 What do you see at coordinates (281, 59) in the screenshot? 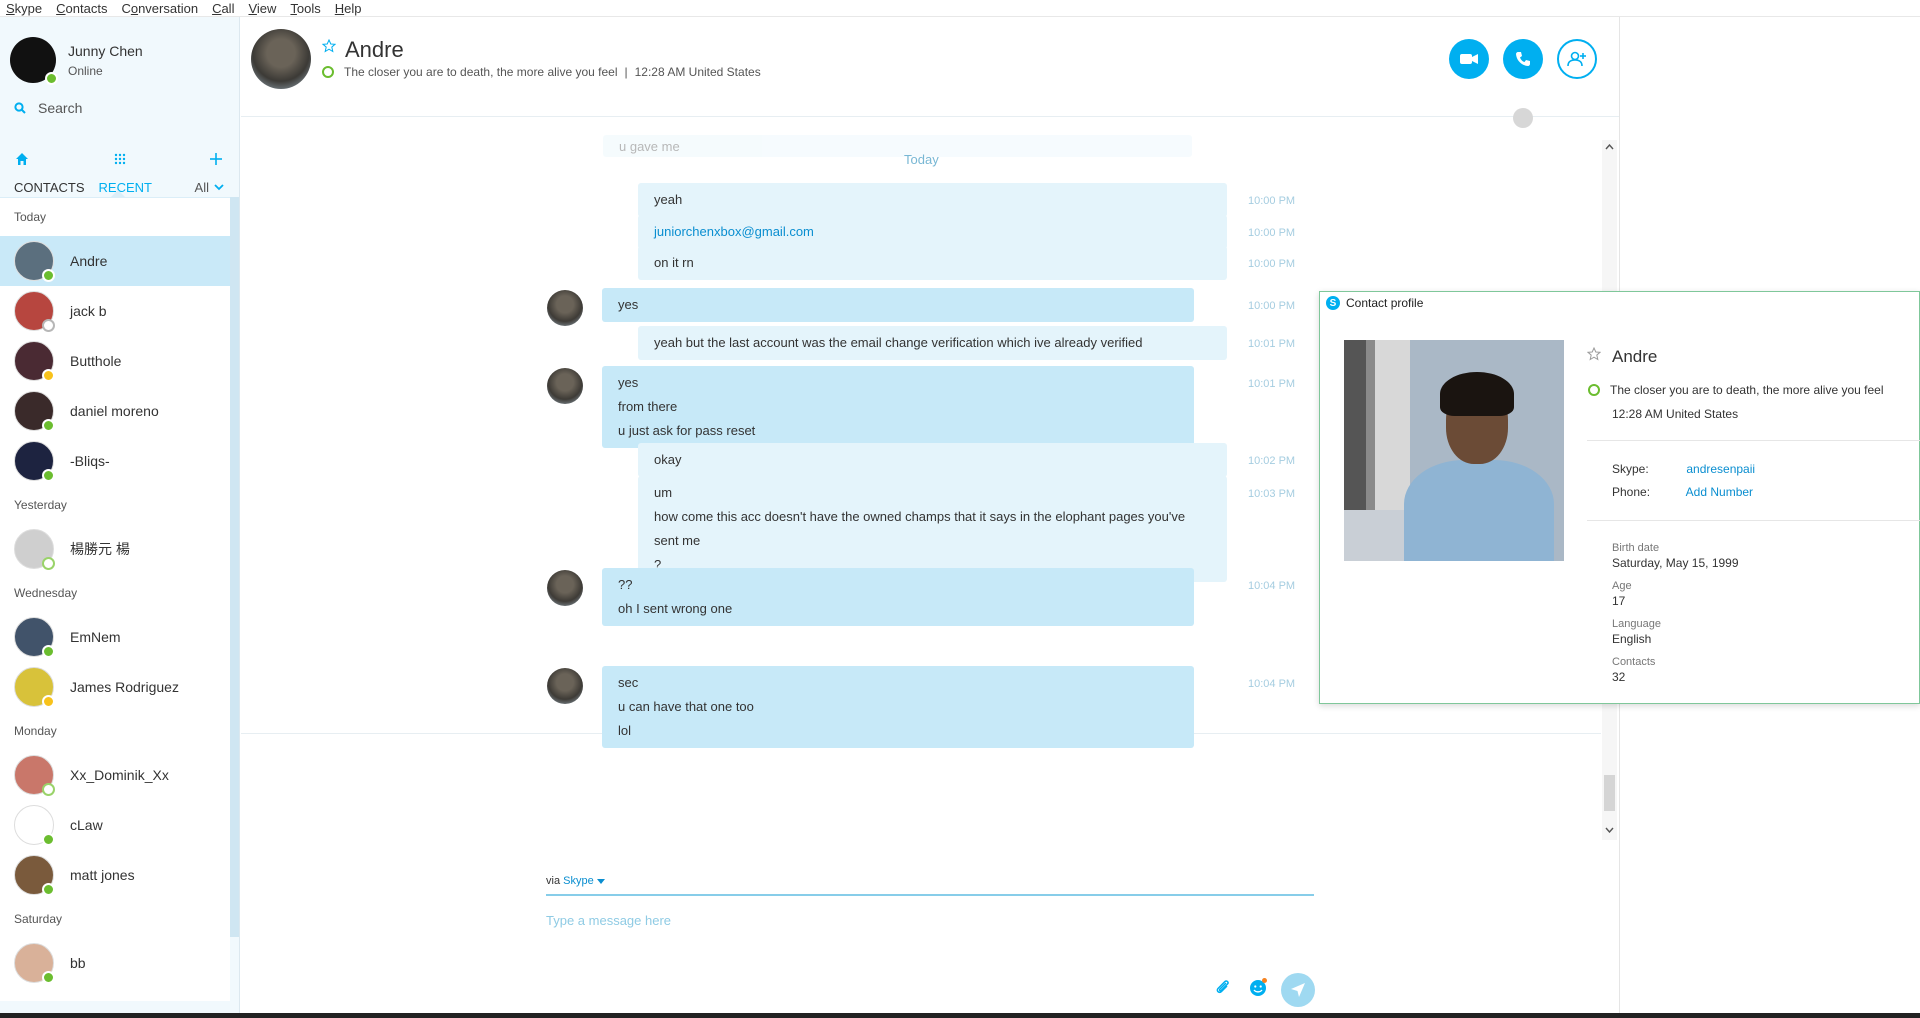
I see `contact-avatar` at bounding box center [281, 59].